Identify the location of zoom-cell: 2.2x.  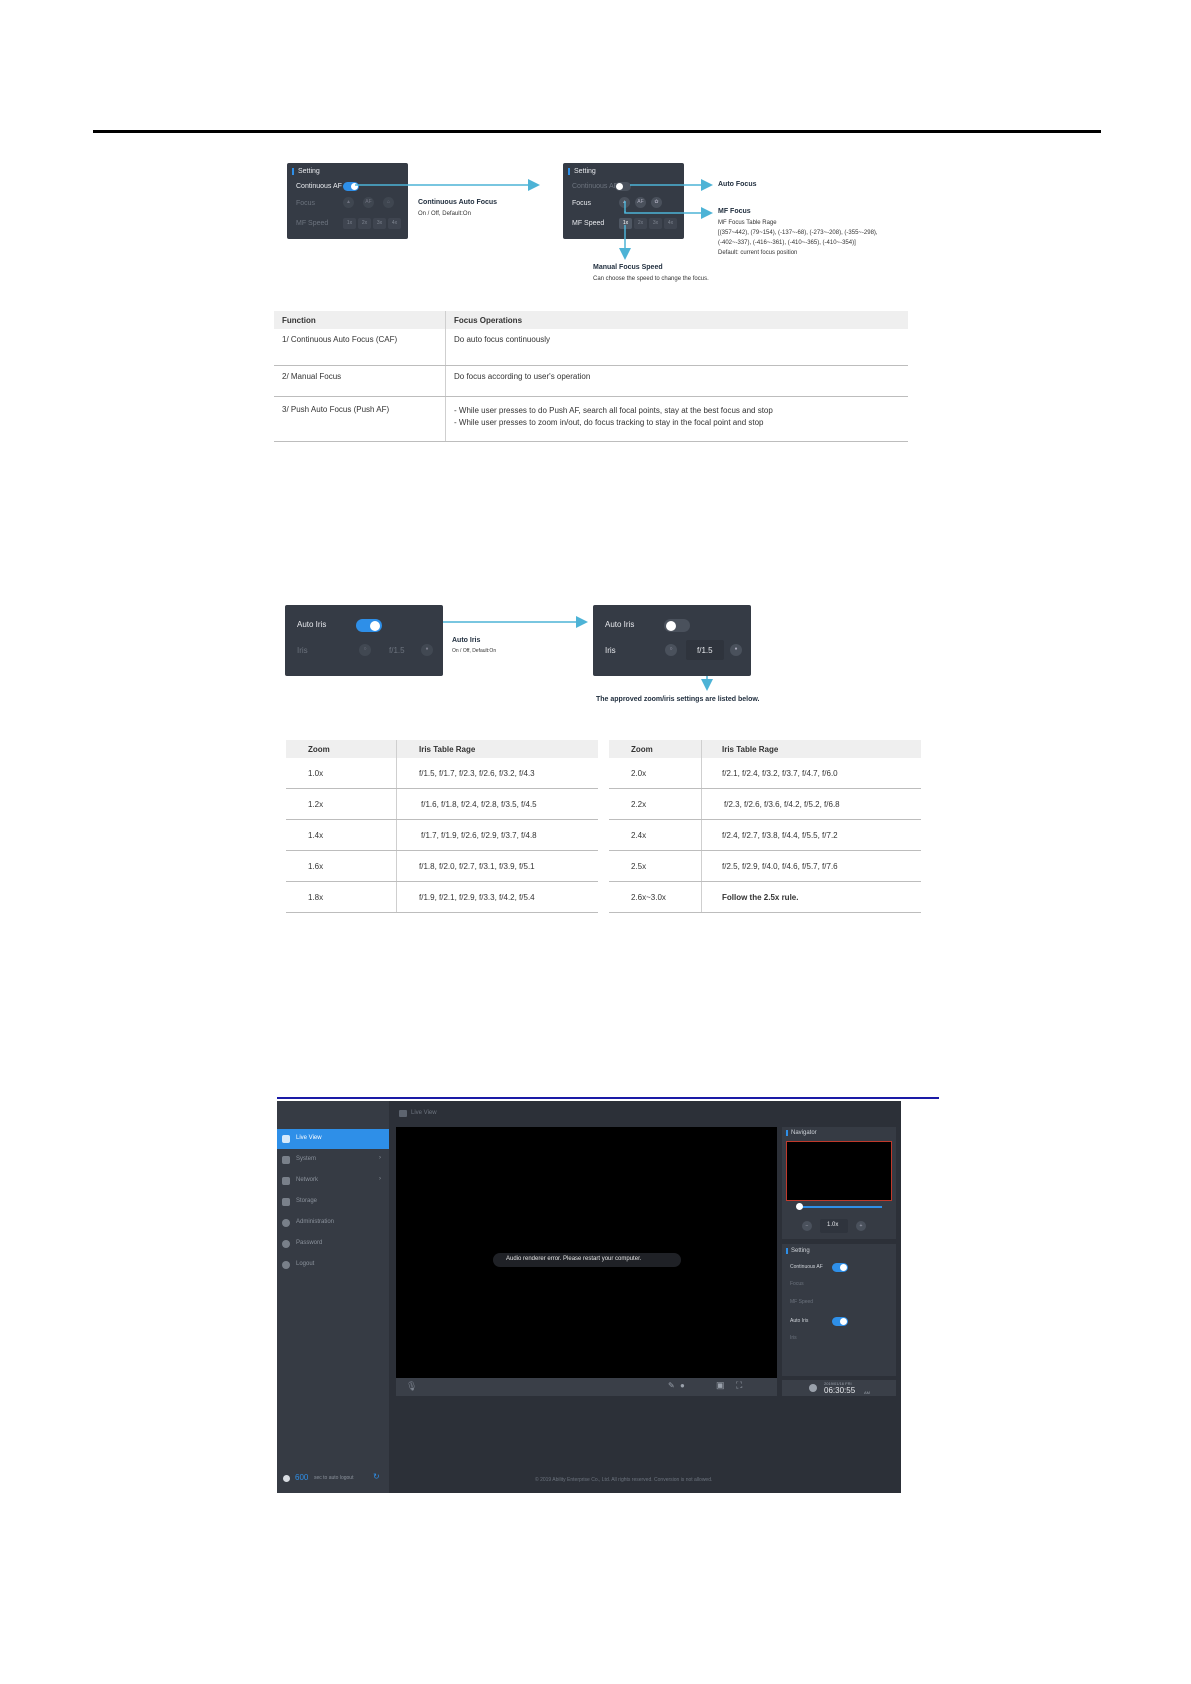
(655, 804).